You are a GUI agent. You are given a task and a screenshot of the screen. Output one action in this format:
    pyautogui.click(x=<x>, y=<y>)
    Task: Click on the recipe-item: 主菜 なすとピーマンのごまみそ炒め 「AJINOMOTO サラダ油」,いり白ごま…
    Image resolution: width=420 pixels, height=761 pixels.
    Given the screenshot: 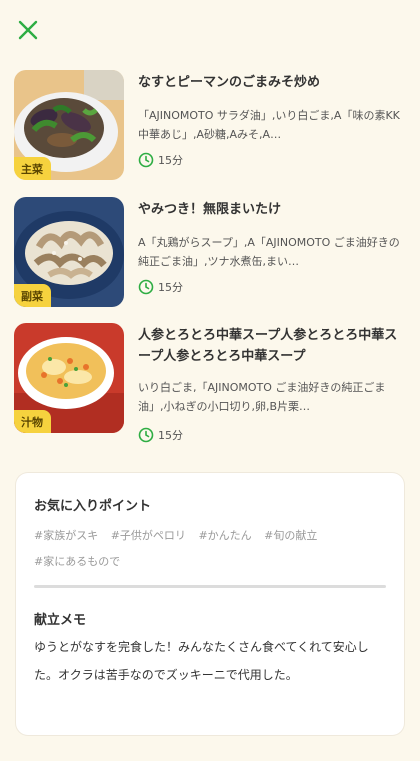 What is the action you would take?
    pyautogui.click(x=210, y=126)
    